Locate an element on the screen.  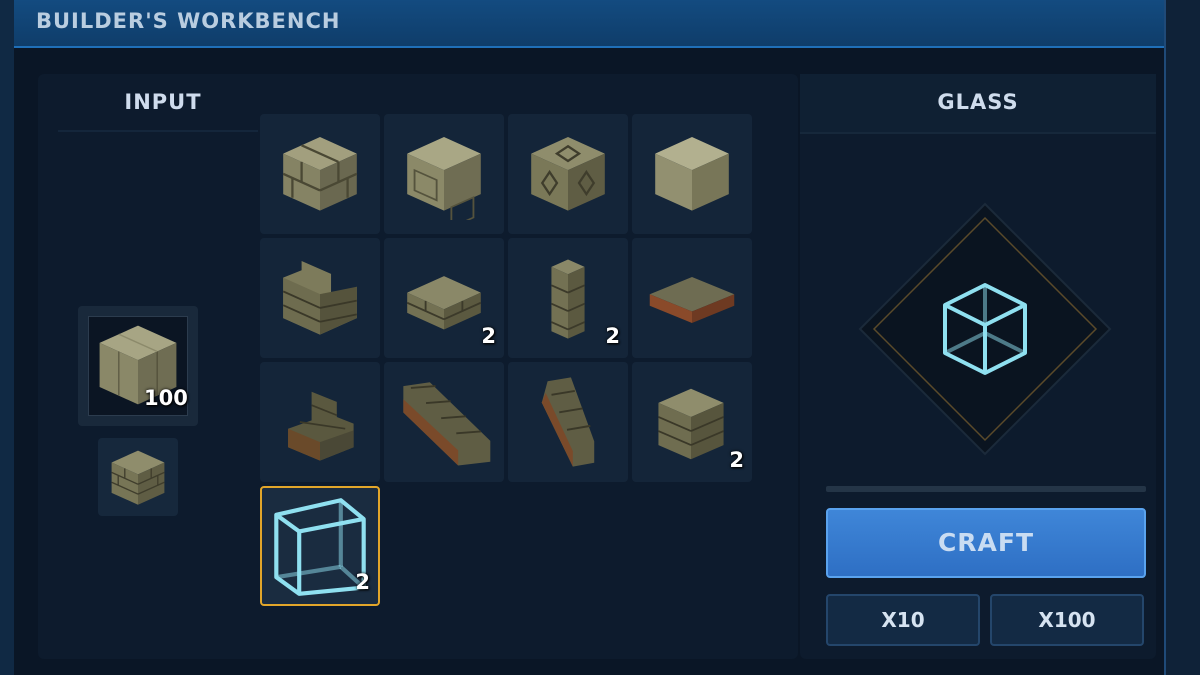
recipe-slot-13-selected: 2 is located at coordinates (320, 546).